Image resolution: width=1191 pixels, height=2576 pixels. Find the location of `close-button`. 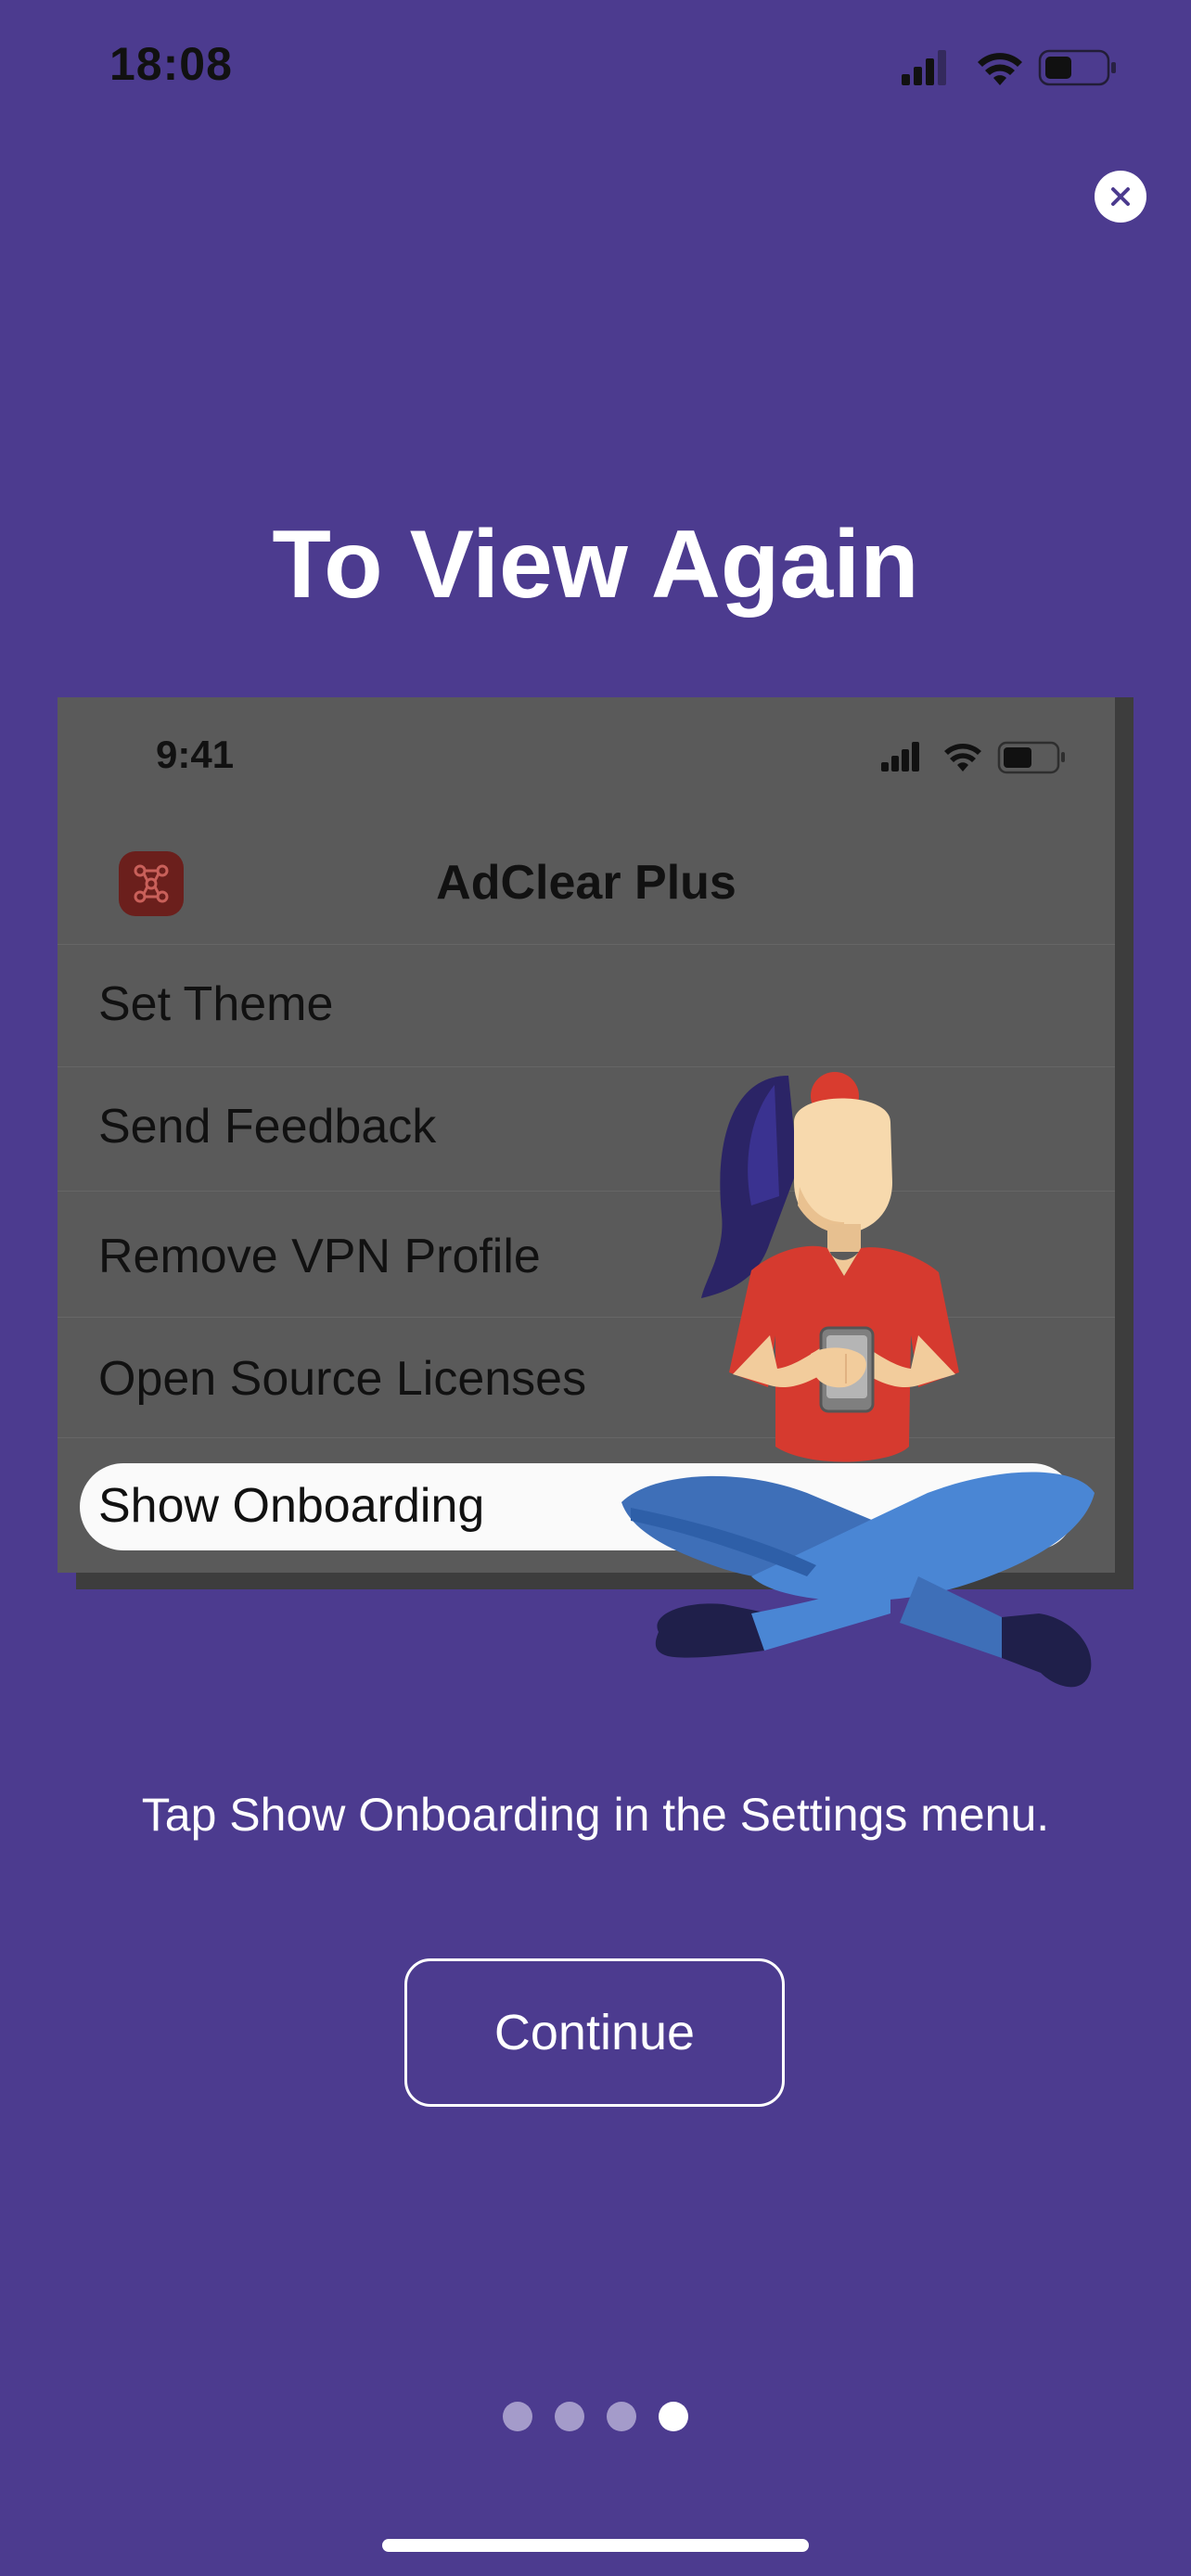

close-button is located at coordinates (1121, 197).